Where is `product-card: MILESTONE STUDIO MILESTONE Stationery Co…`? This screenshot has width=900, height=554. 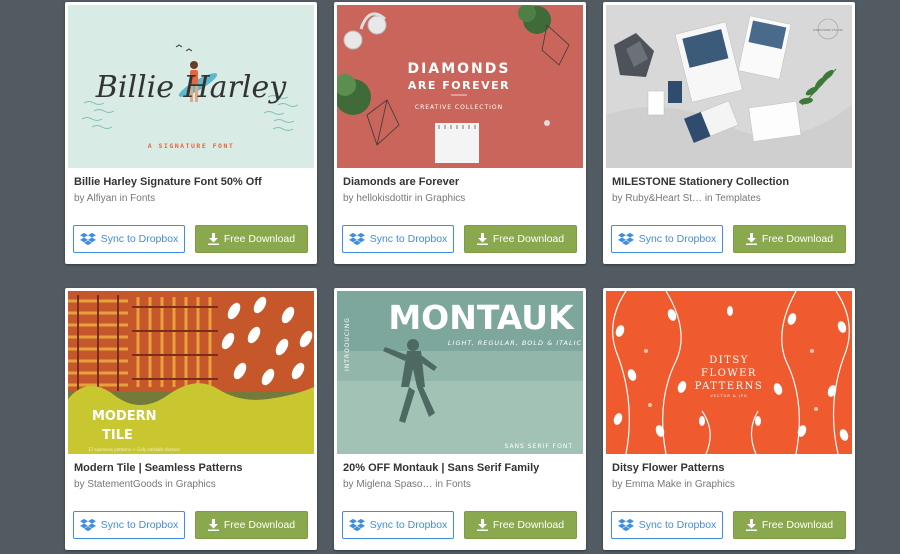 product-card: MILESTONE STUDIO MILESTONE Stationery Co… is located at coordinates (729, 133).